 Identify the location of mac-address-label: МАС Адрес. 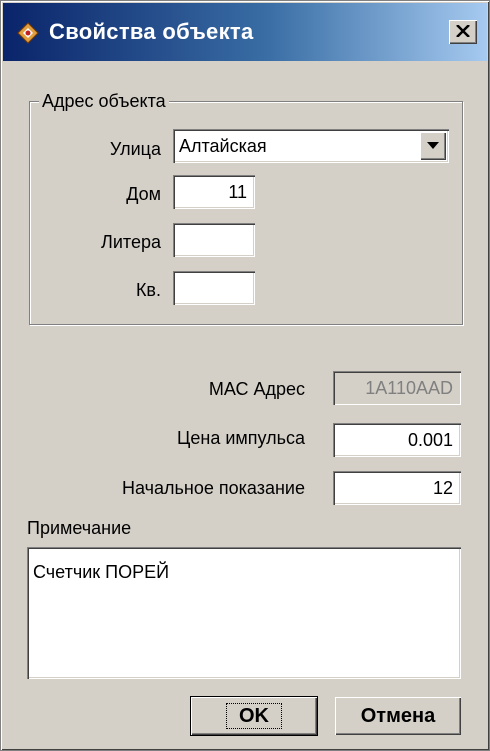
(256, 389).